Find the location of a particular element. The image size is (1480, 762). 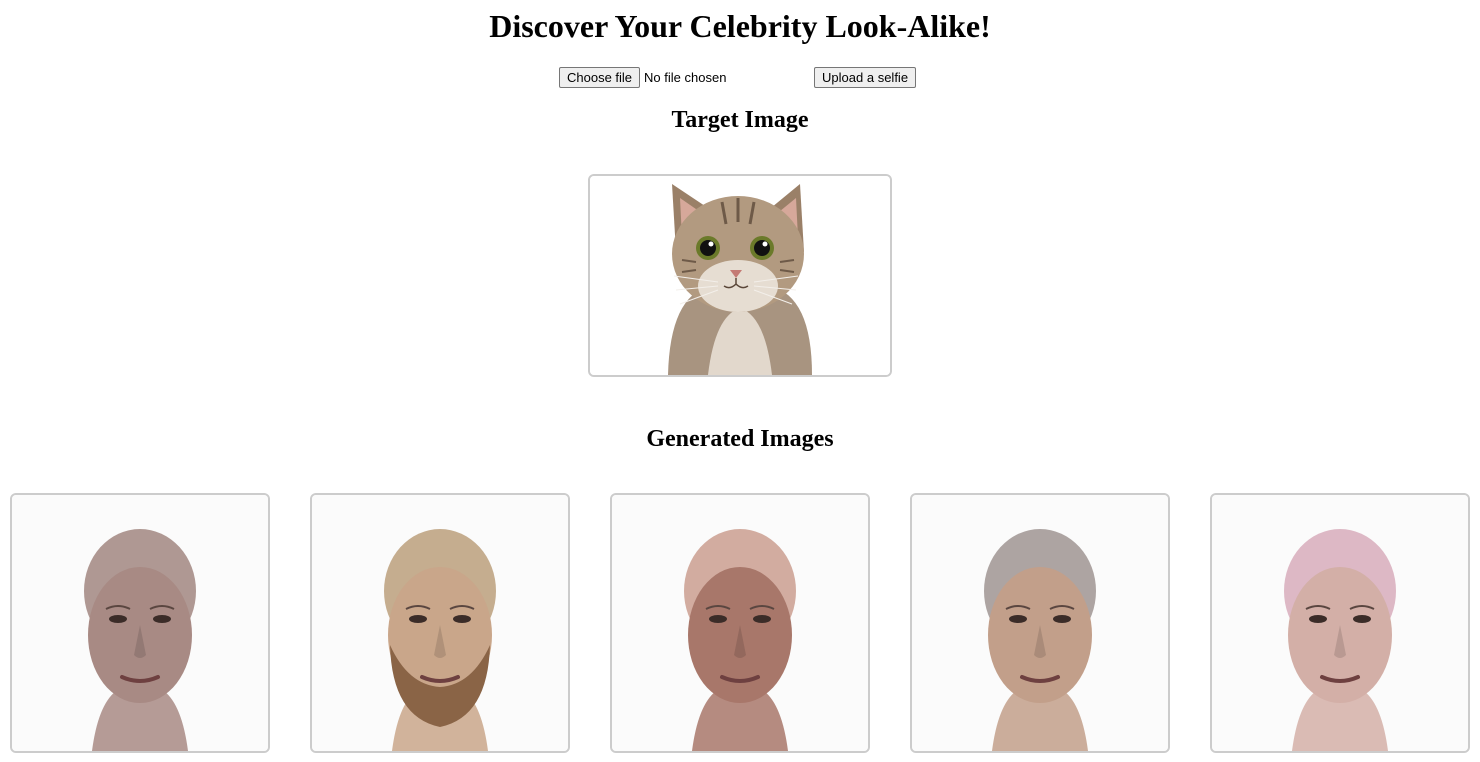

page-title: Discover Your Celebrity Look-Alike! is located at coordinates (740, 26).